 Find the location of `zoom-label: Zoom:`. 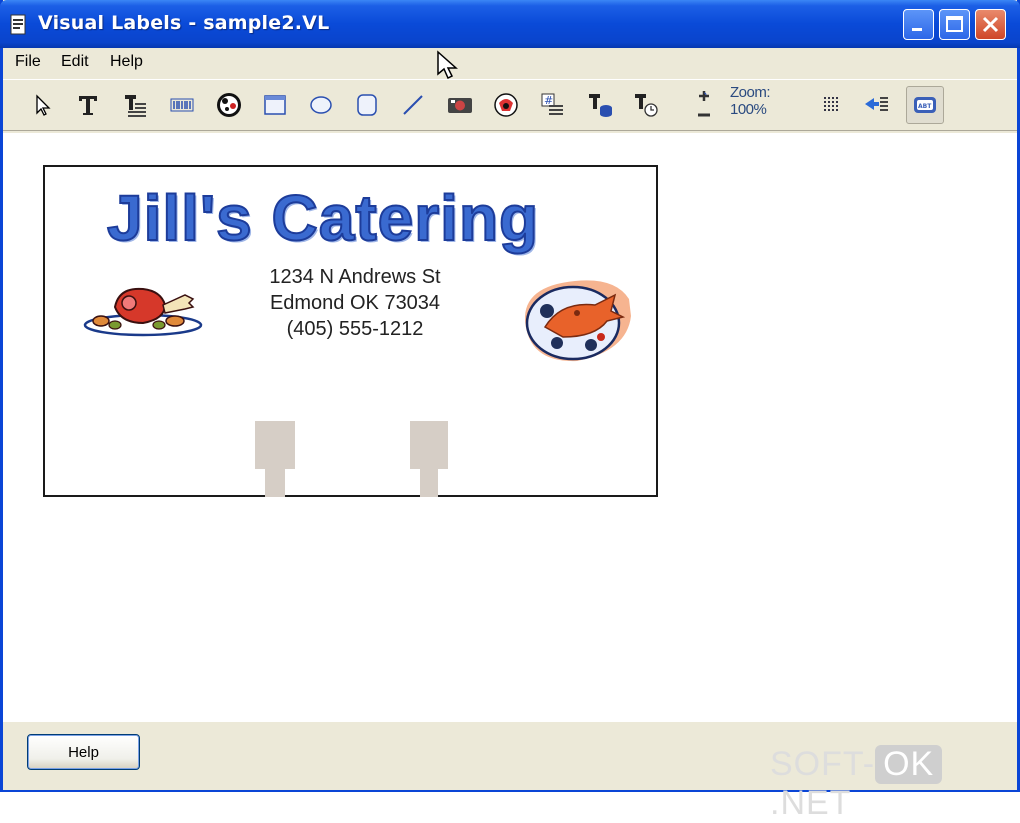

zoom-label: Zoom: is located at coordinates (750, 92).